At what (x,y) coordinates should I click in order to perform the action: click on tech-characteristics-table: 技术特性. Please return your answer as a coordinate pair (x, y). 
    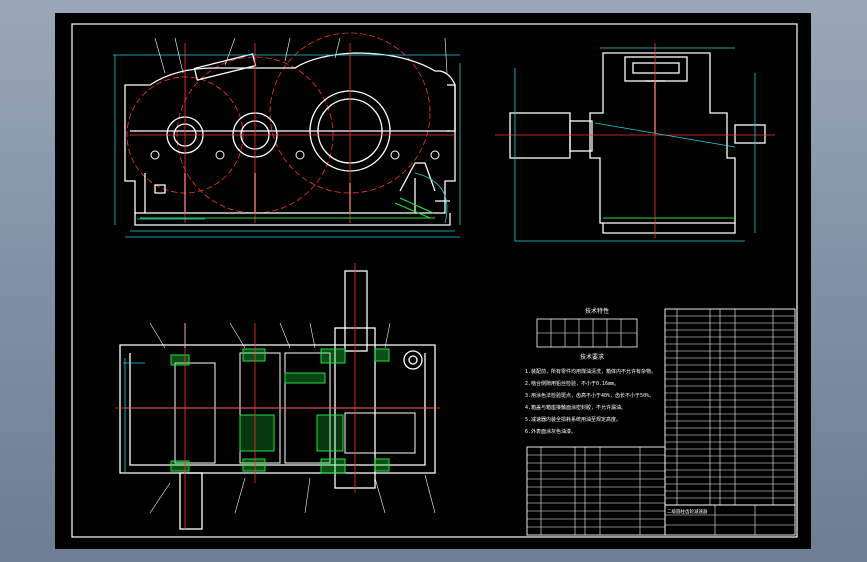
    Looking at the image, I should click on (587, 327).